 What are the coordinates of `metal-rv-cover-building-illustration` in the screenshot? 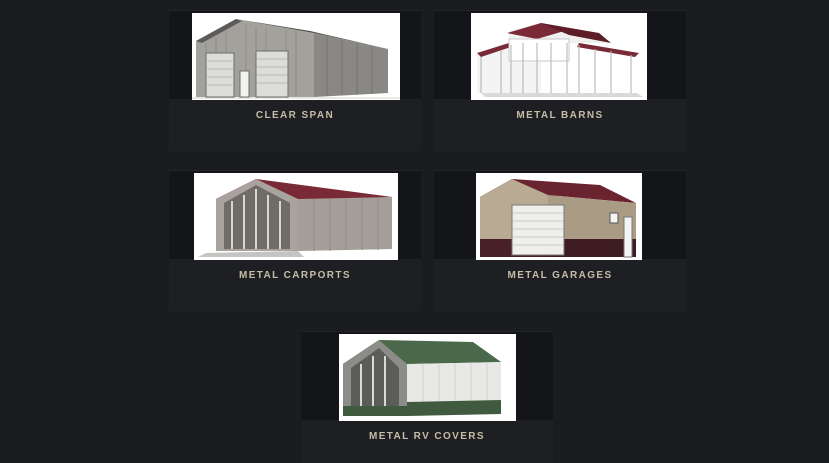 It's located at (422, 378).